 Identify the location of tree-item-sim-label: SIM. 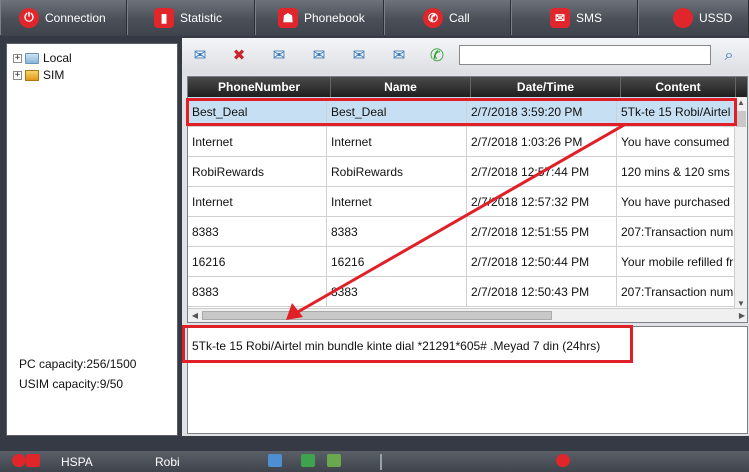
(54, 75).